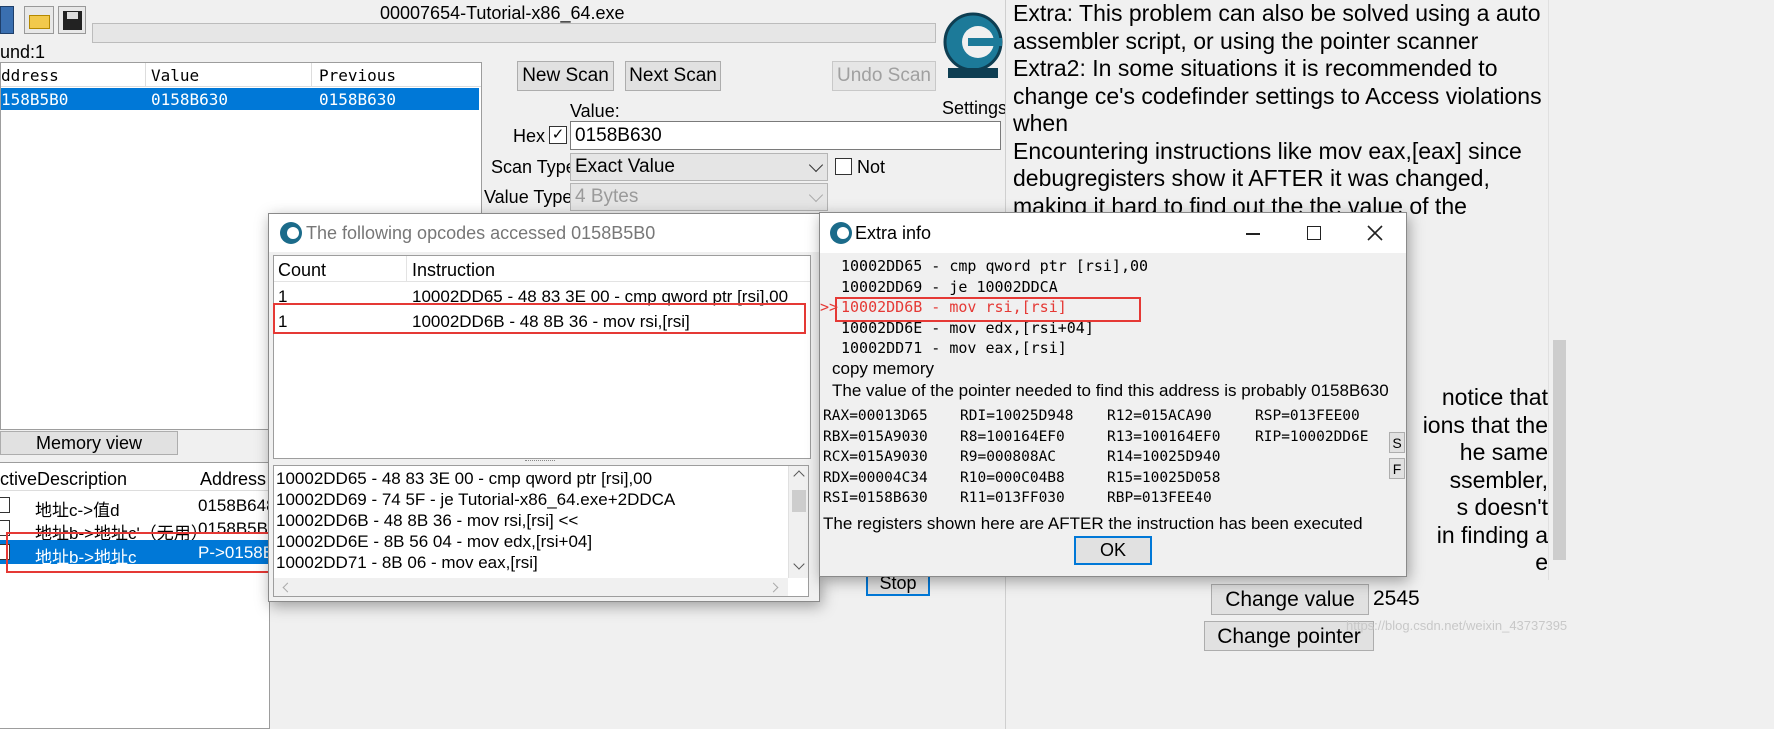 The width and height of the screenshot is (1774, 729). I want to click on code-line-text: 10002DD65 - cmp qword ptr [rsi],00, so click(995, 266).